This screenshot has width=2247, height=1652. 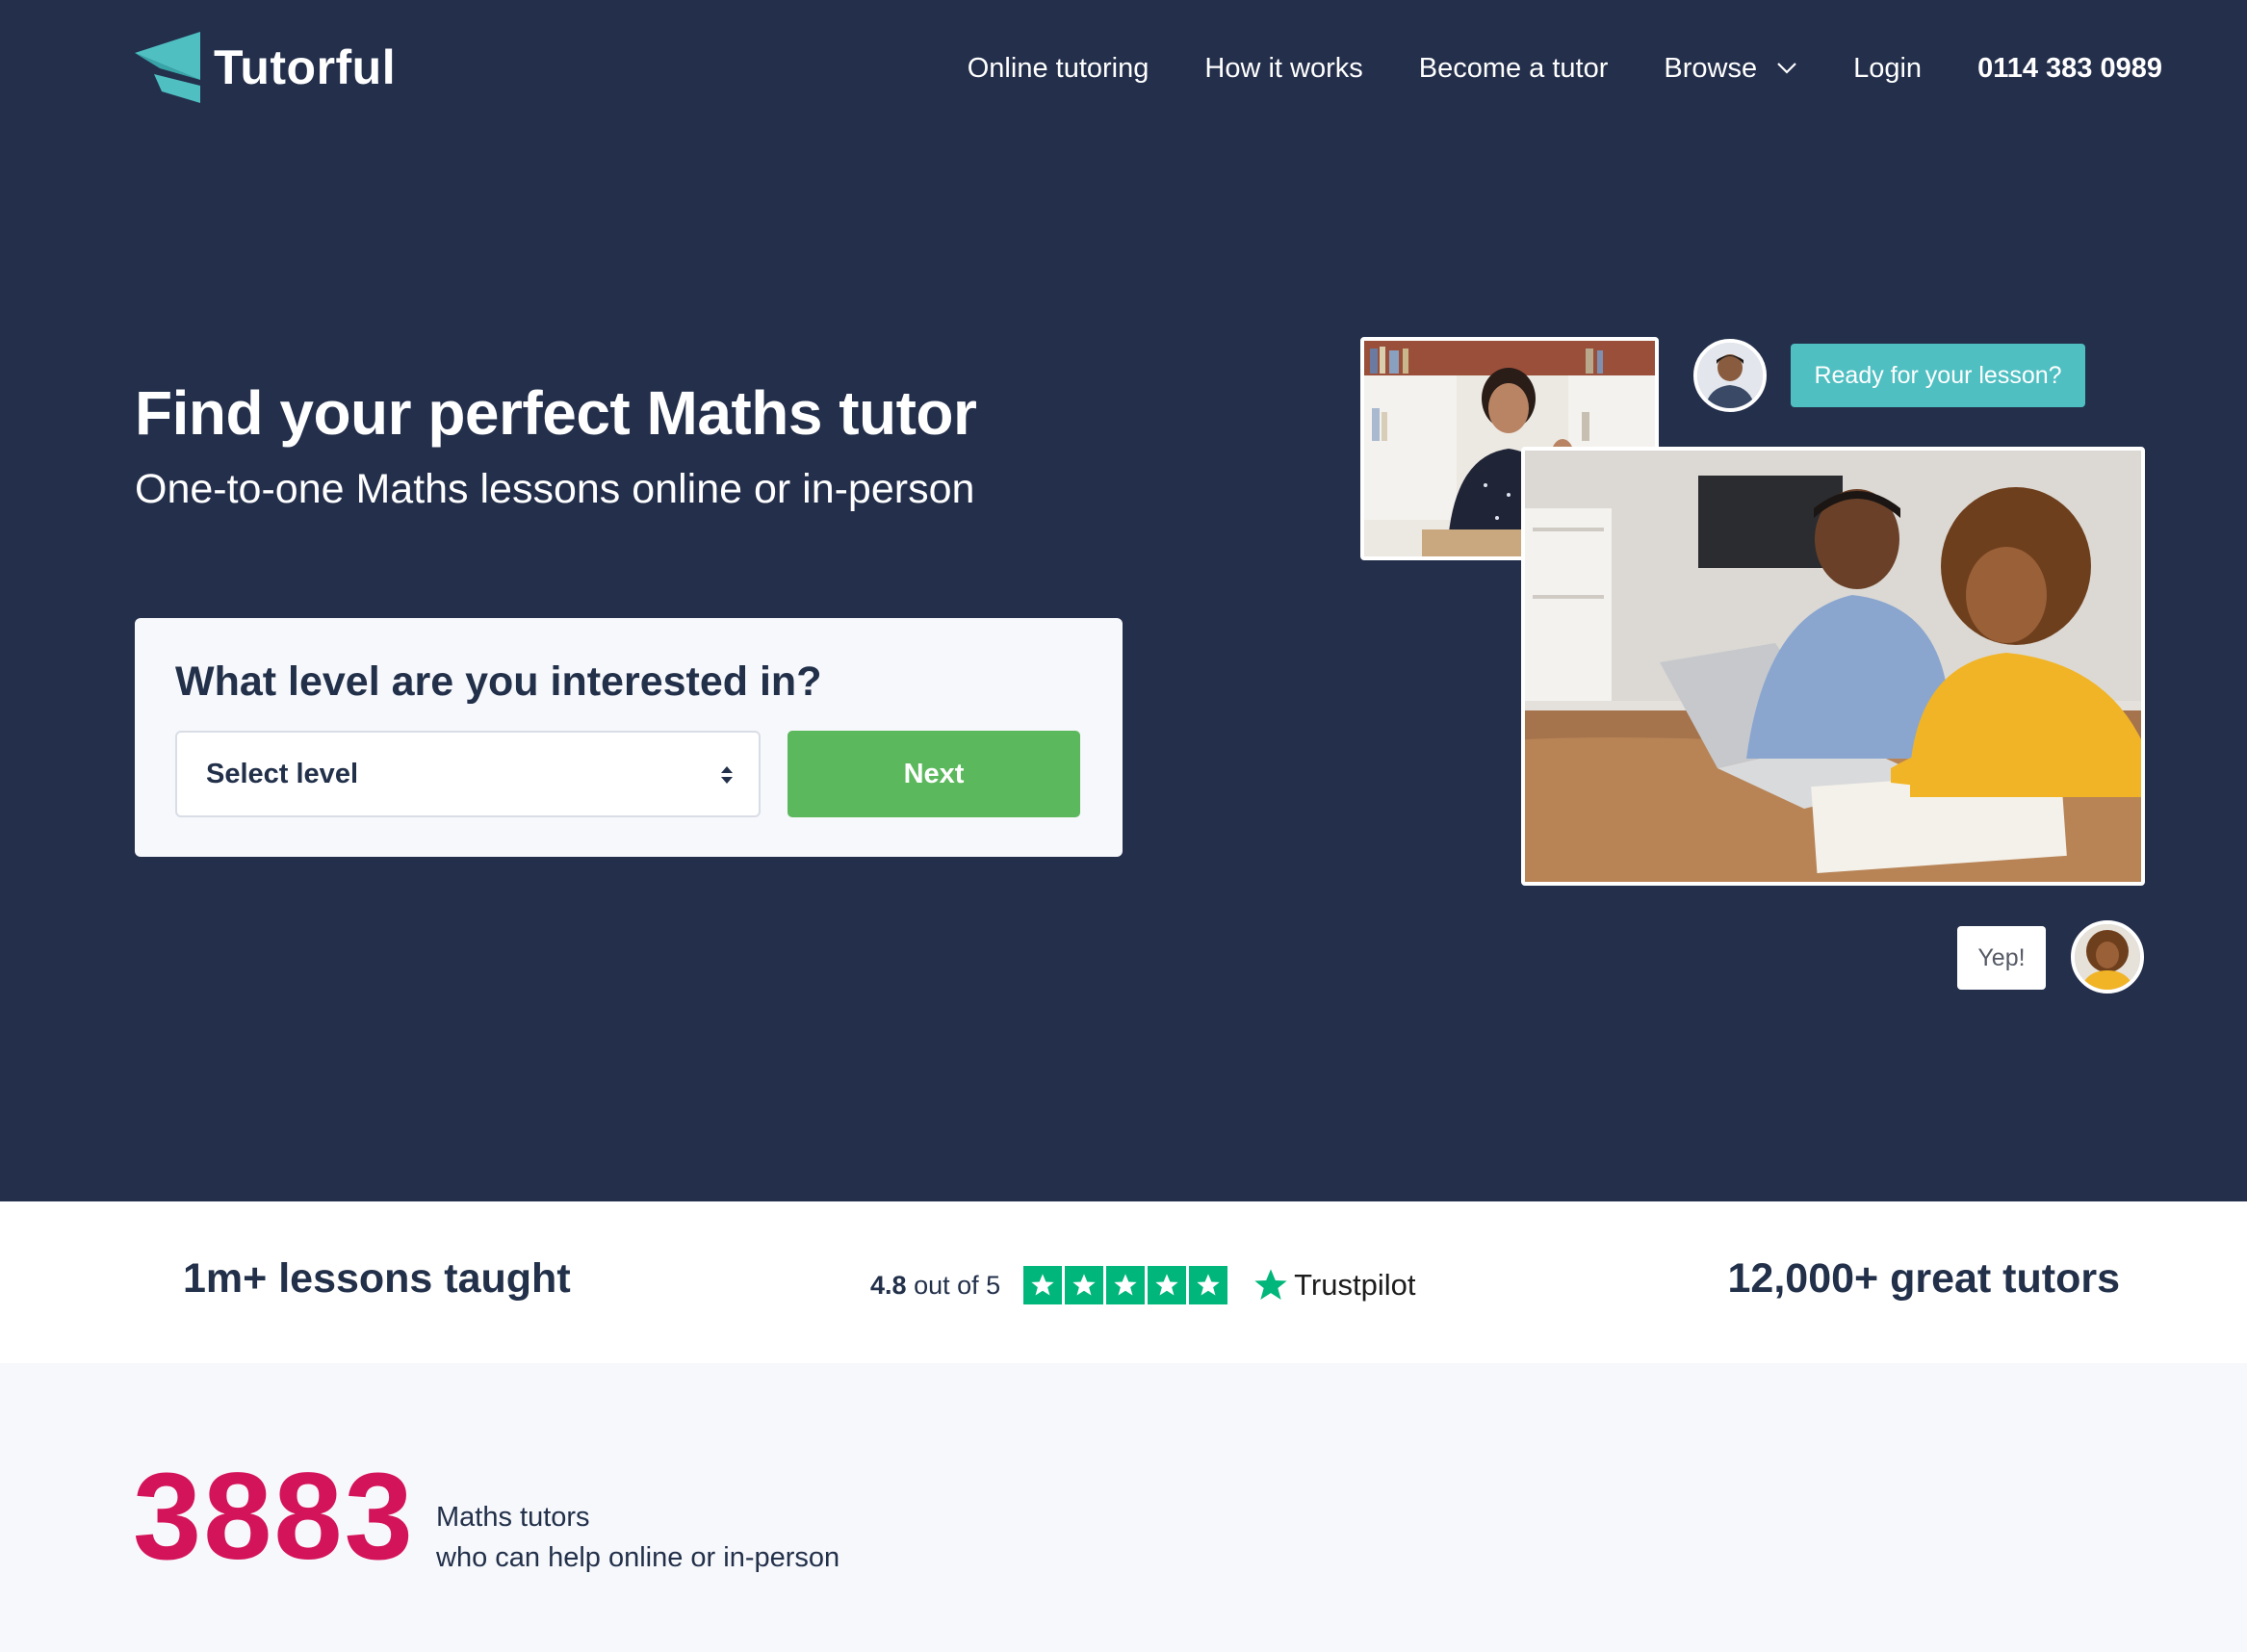 I want to click on stat-lessons: 1m+ lessons taught, so click(x=377, y=1278).